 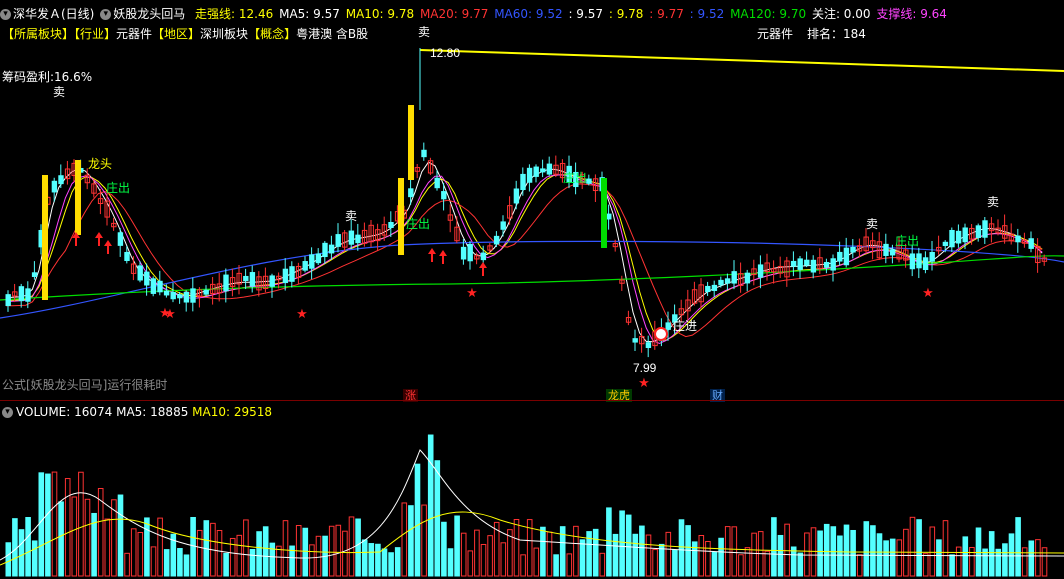 I want to click on low-price-label: 7.99, so click(x=645, y=368).